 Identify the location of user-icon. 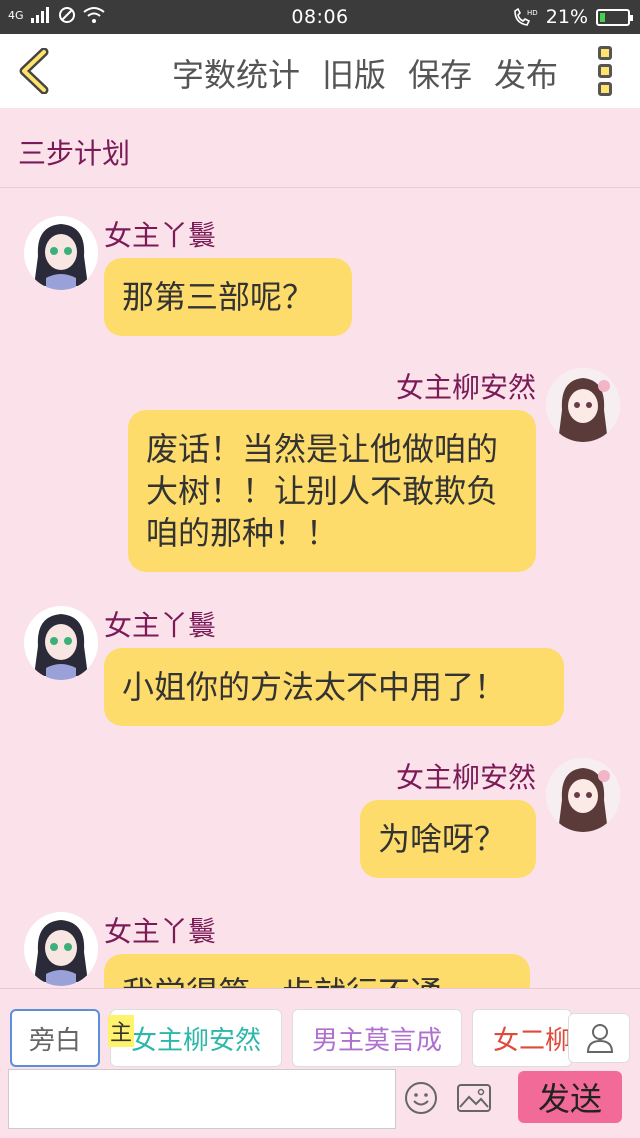
(600, 1038).